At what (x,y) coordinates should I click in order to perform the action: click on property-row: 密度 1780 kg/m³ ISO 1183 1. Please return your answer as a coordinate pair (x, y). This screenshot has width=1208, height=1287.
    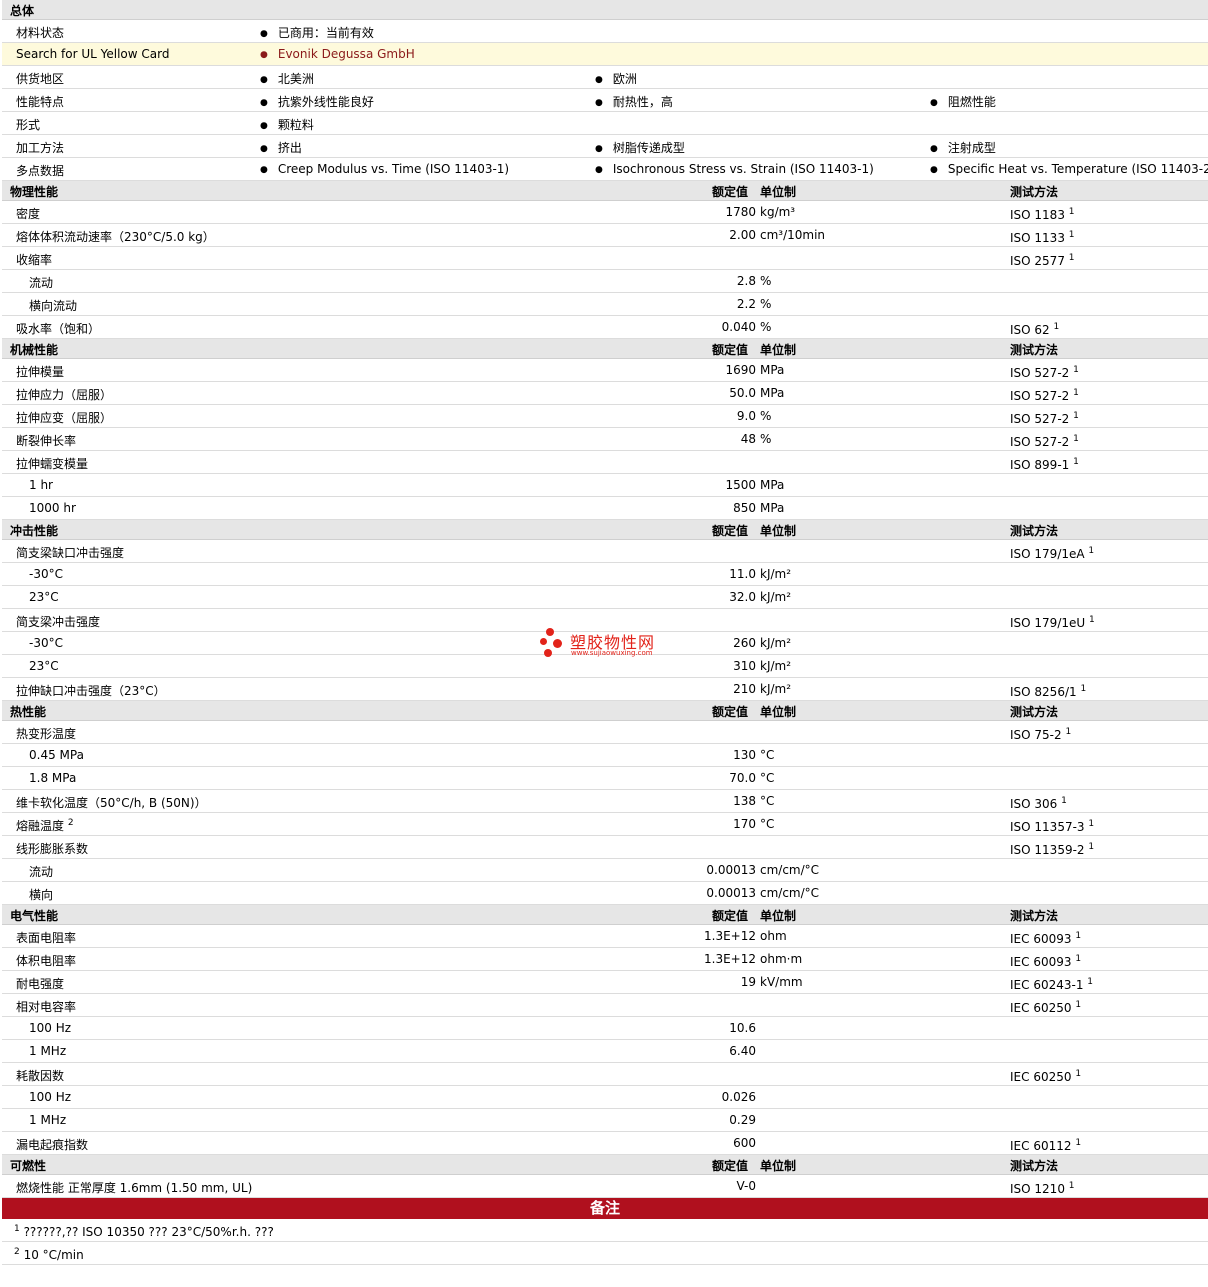
    Looking at the image, I should click on (605, 212).